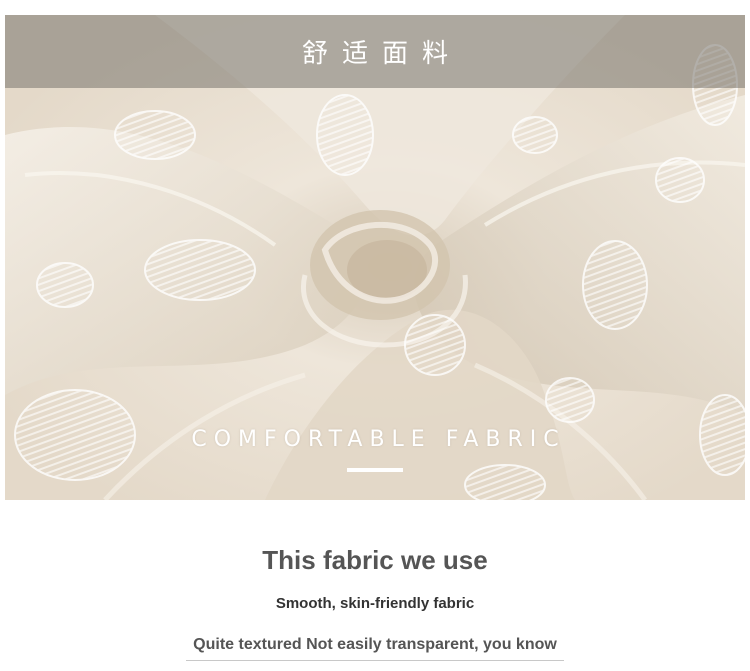  Describe the element at coordinates (375, 660) in the screenshot. I see `note-underline` at that location.